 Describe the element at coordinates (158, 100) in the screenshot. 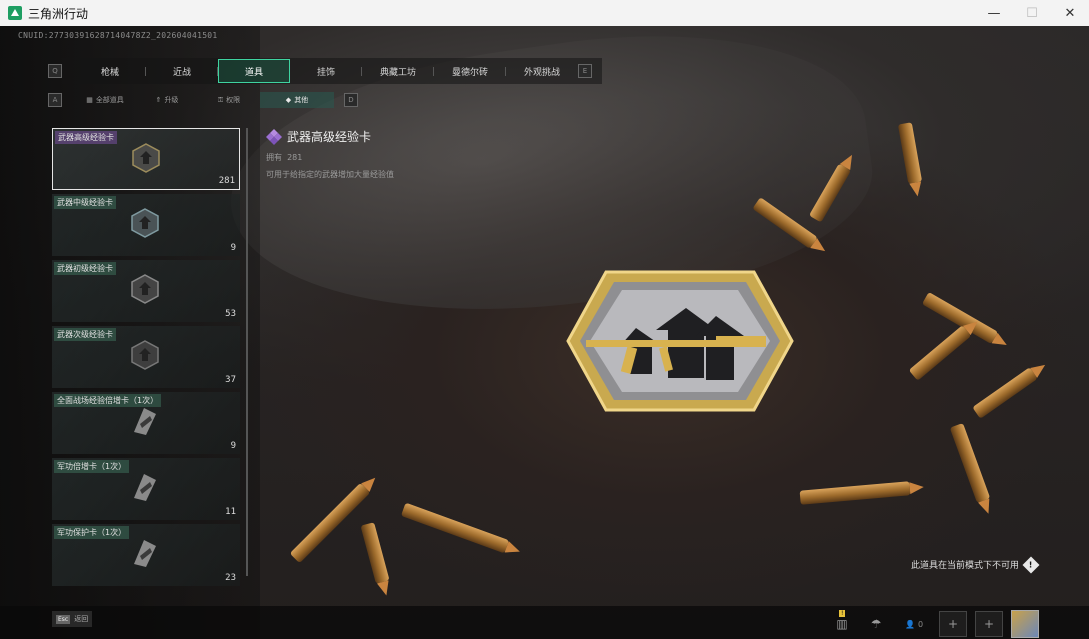

I see `upgrade-icon: ⇑` at that location.